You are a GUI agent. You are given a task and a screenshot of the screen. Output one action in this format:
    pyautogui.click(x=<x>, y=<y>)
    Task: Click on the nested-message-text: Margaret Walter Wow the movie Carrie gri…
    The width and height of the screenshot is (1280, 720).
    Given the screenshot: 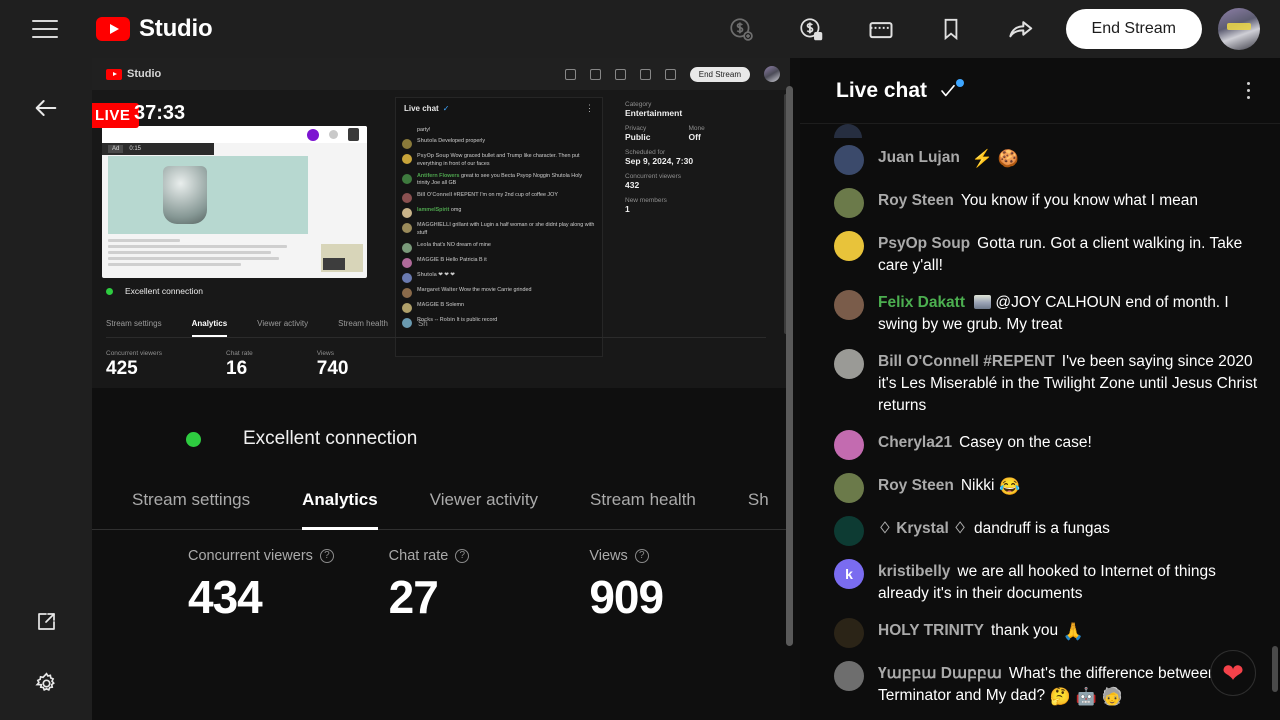 What is the action you would take?
    pyautogui.click(x=474, y=292)
    